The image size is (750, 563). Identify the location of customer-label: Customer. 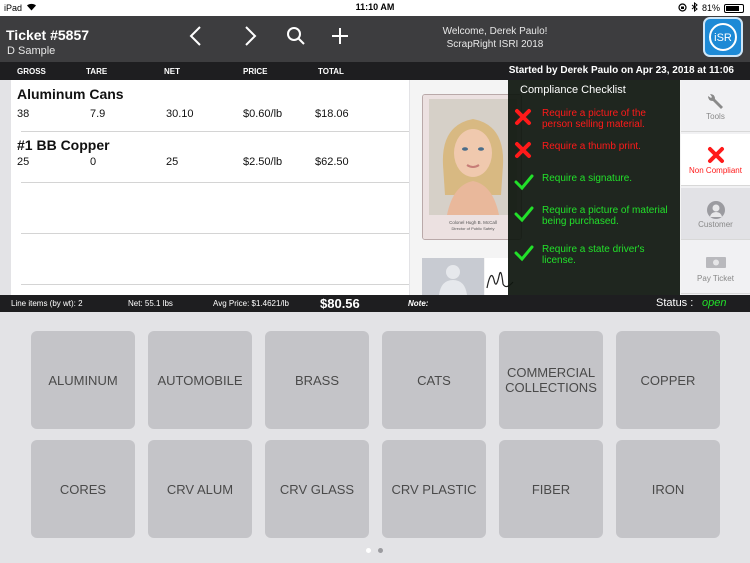
(715, 224).